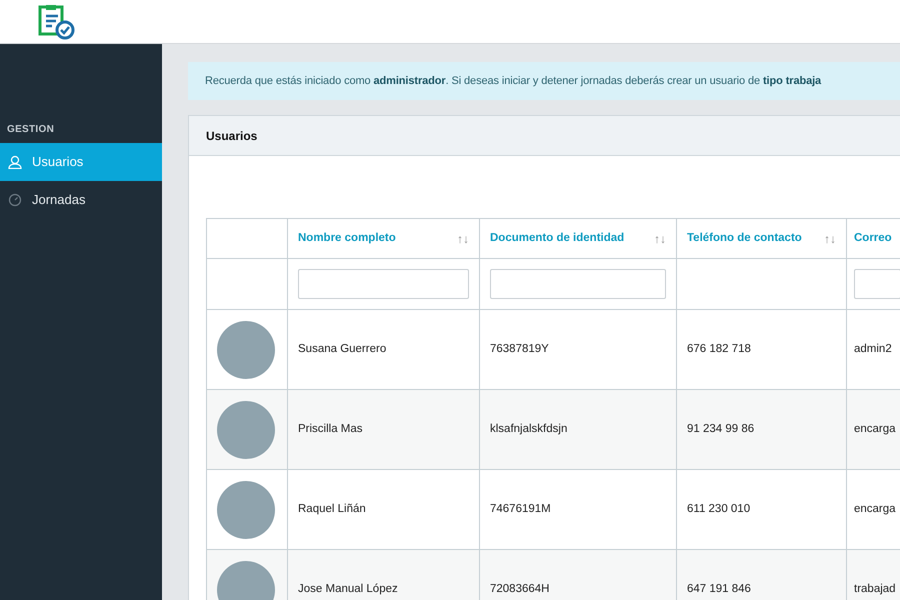  I want to click on sidebar-item: Jornadas, so click(81, 200).